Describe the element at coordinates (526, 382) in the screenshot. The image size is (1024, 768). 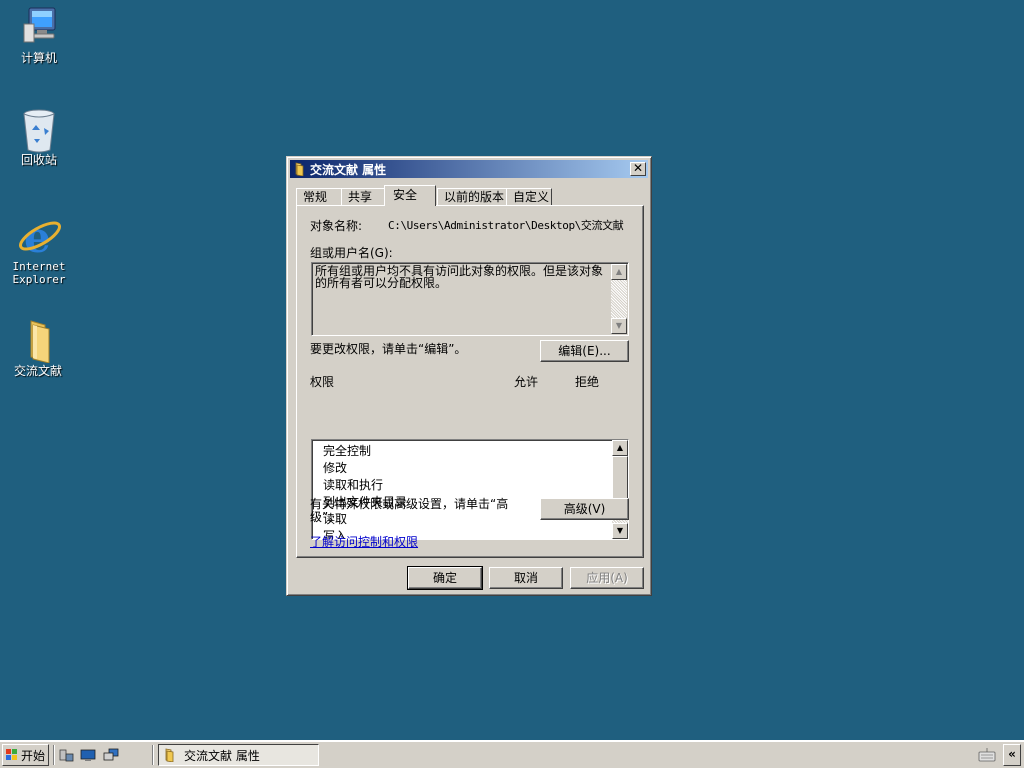
I see `allow-header: 允许` at that location.